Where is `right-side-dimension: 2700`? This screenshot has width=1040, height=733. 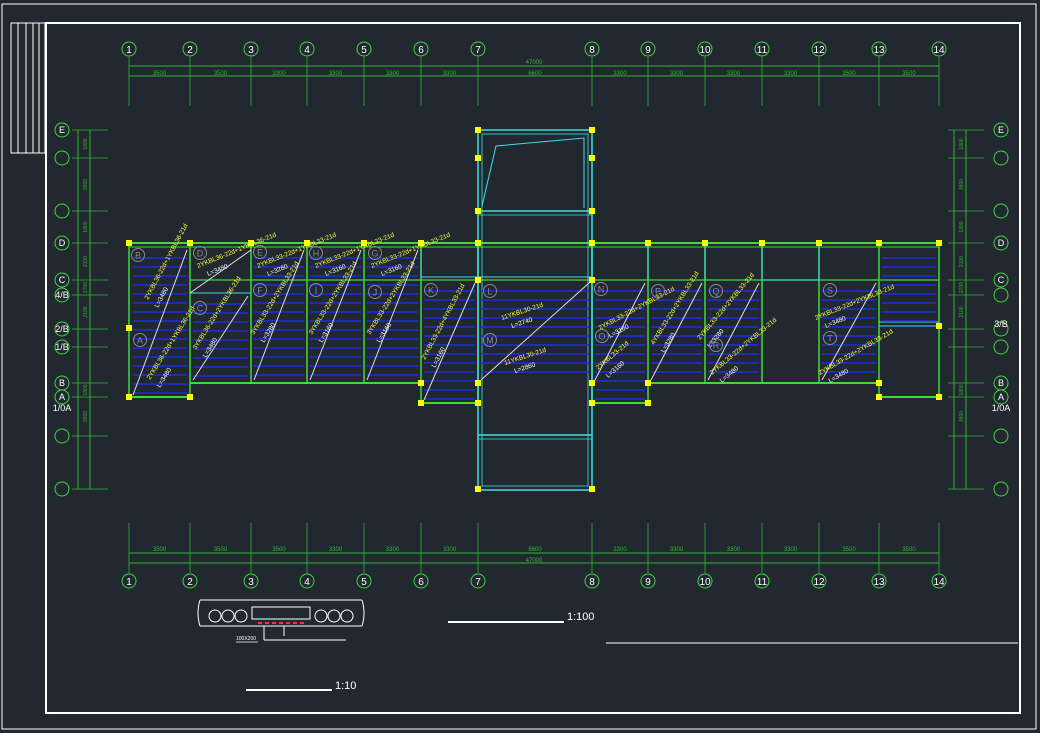
right-side-dimension: 2700 is located at coordinates (962, 287).